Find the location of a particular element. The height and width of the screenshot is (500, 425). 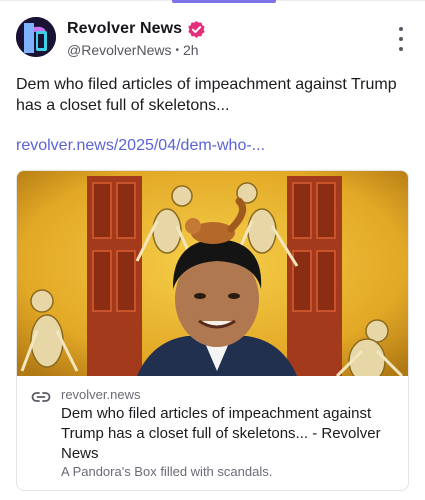

author-block: Revolver News @RevolverNews • 2h is located at coordinates (136, 39).